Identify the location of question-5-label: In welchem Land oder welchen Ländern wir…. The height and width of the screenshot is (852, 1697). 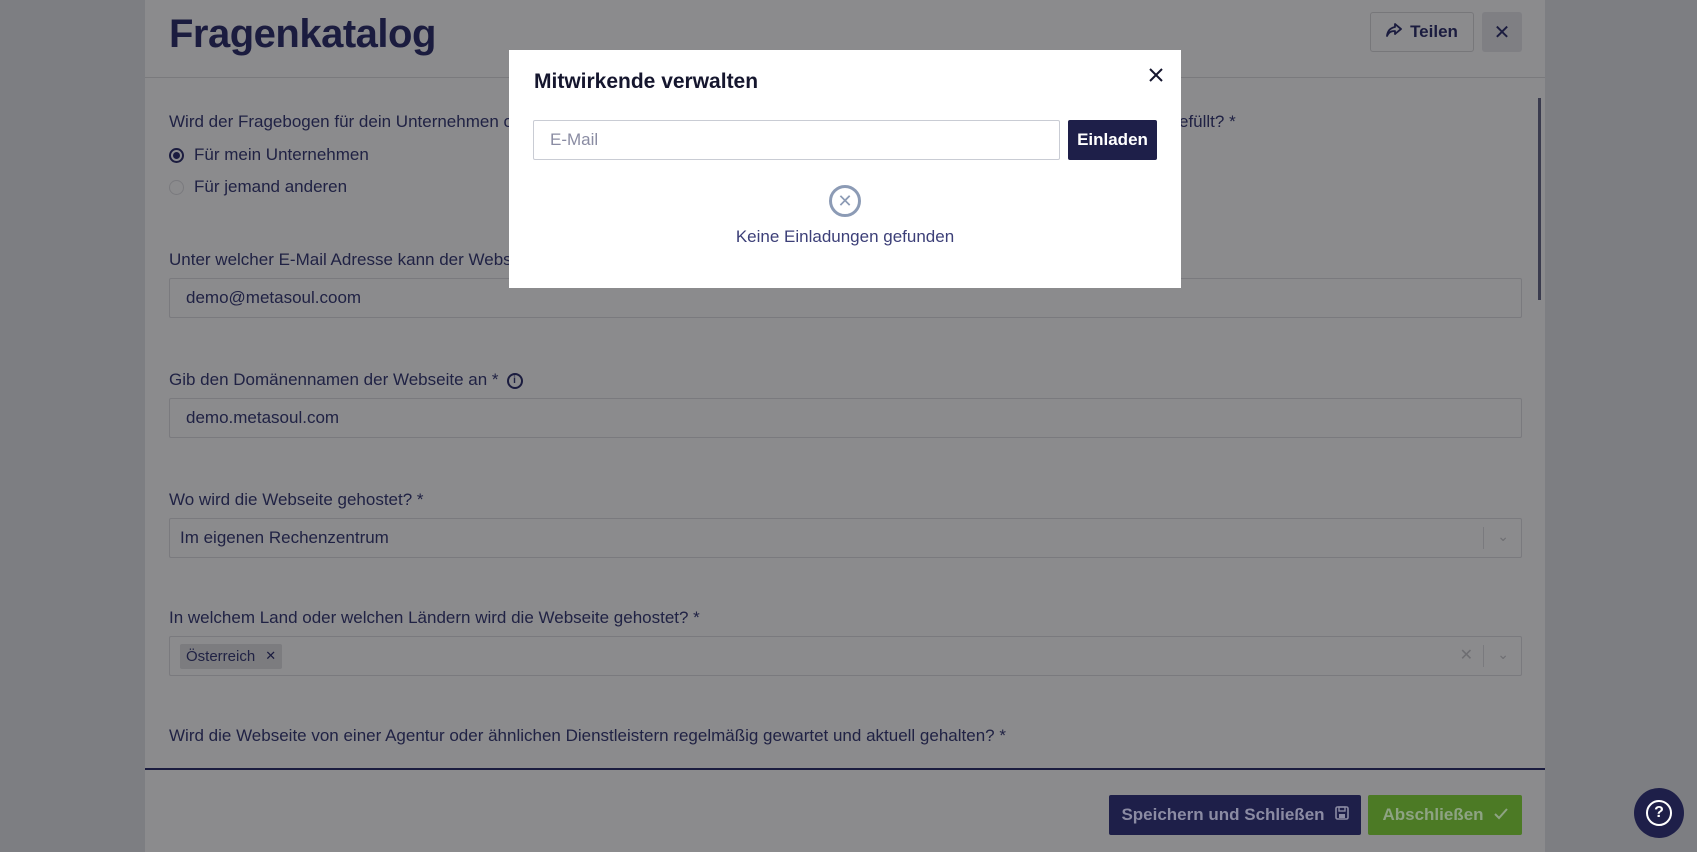
(434, 617).